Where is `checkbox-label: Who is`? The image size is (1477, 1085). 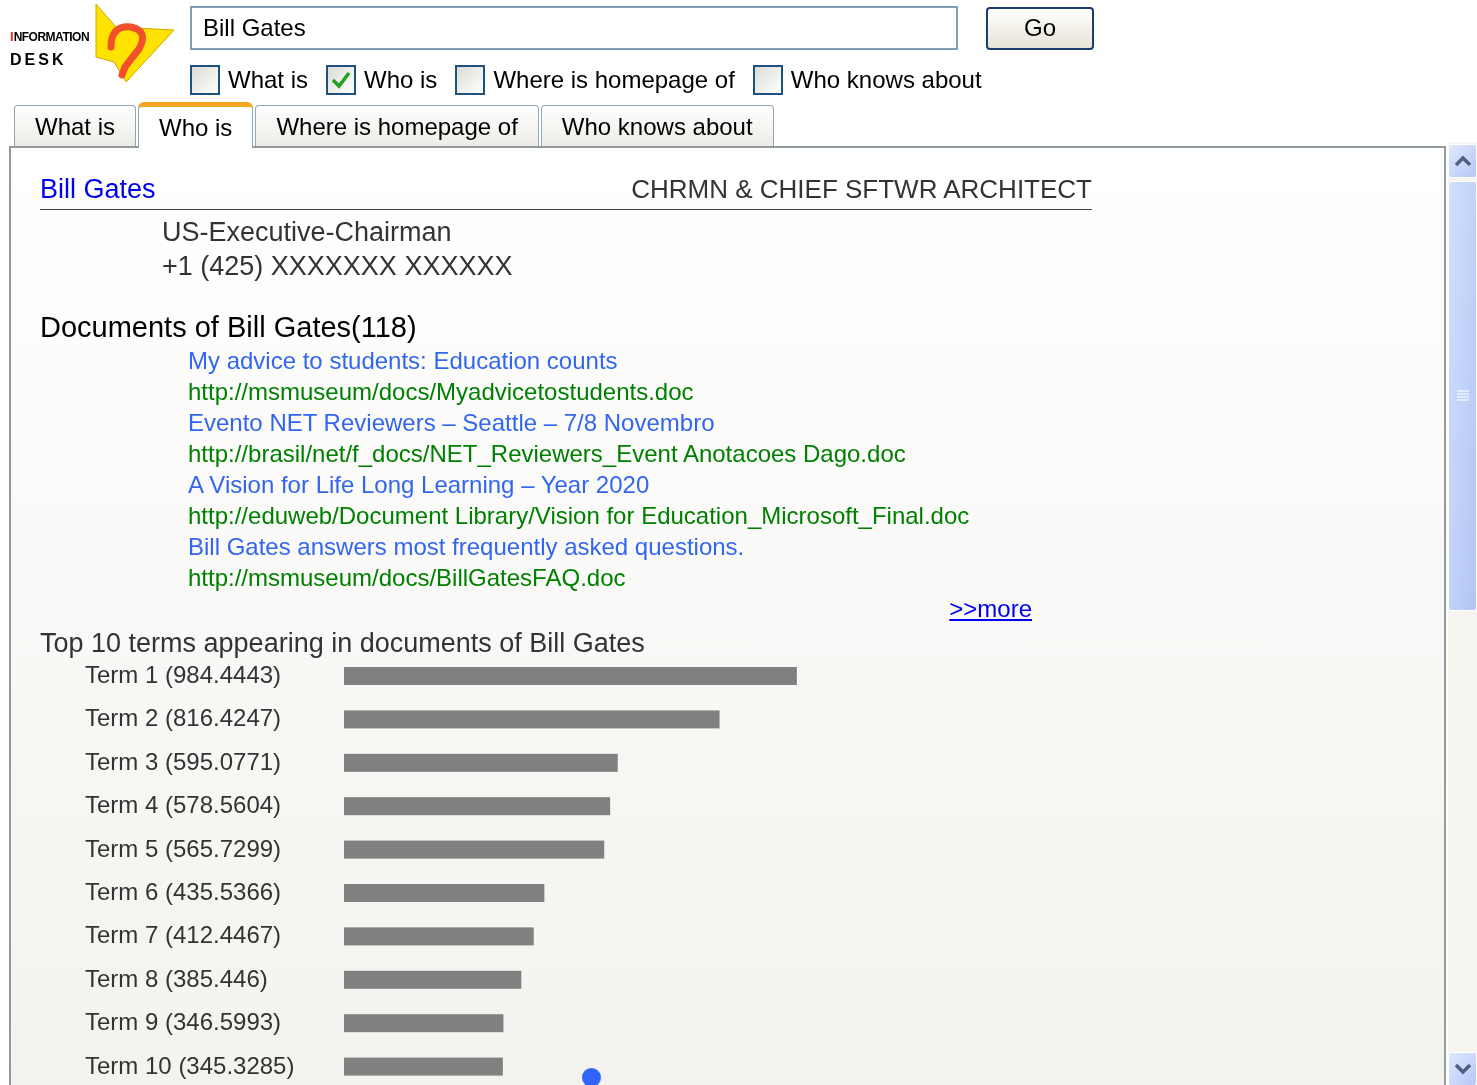 checkbox-label: Who is is located at coordinates (401, 80).